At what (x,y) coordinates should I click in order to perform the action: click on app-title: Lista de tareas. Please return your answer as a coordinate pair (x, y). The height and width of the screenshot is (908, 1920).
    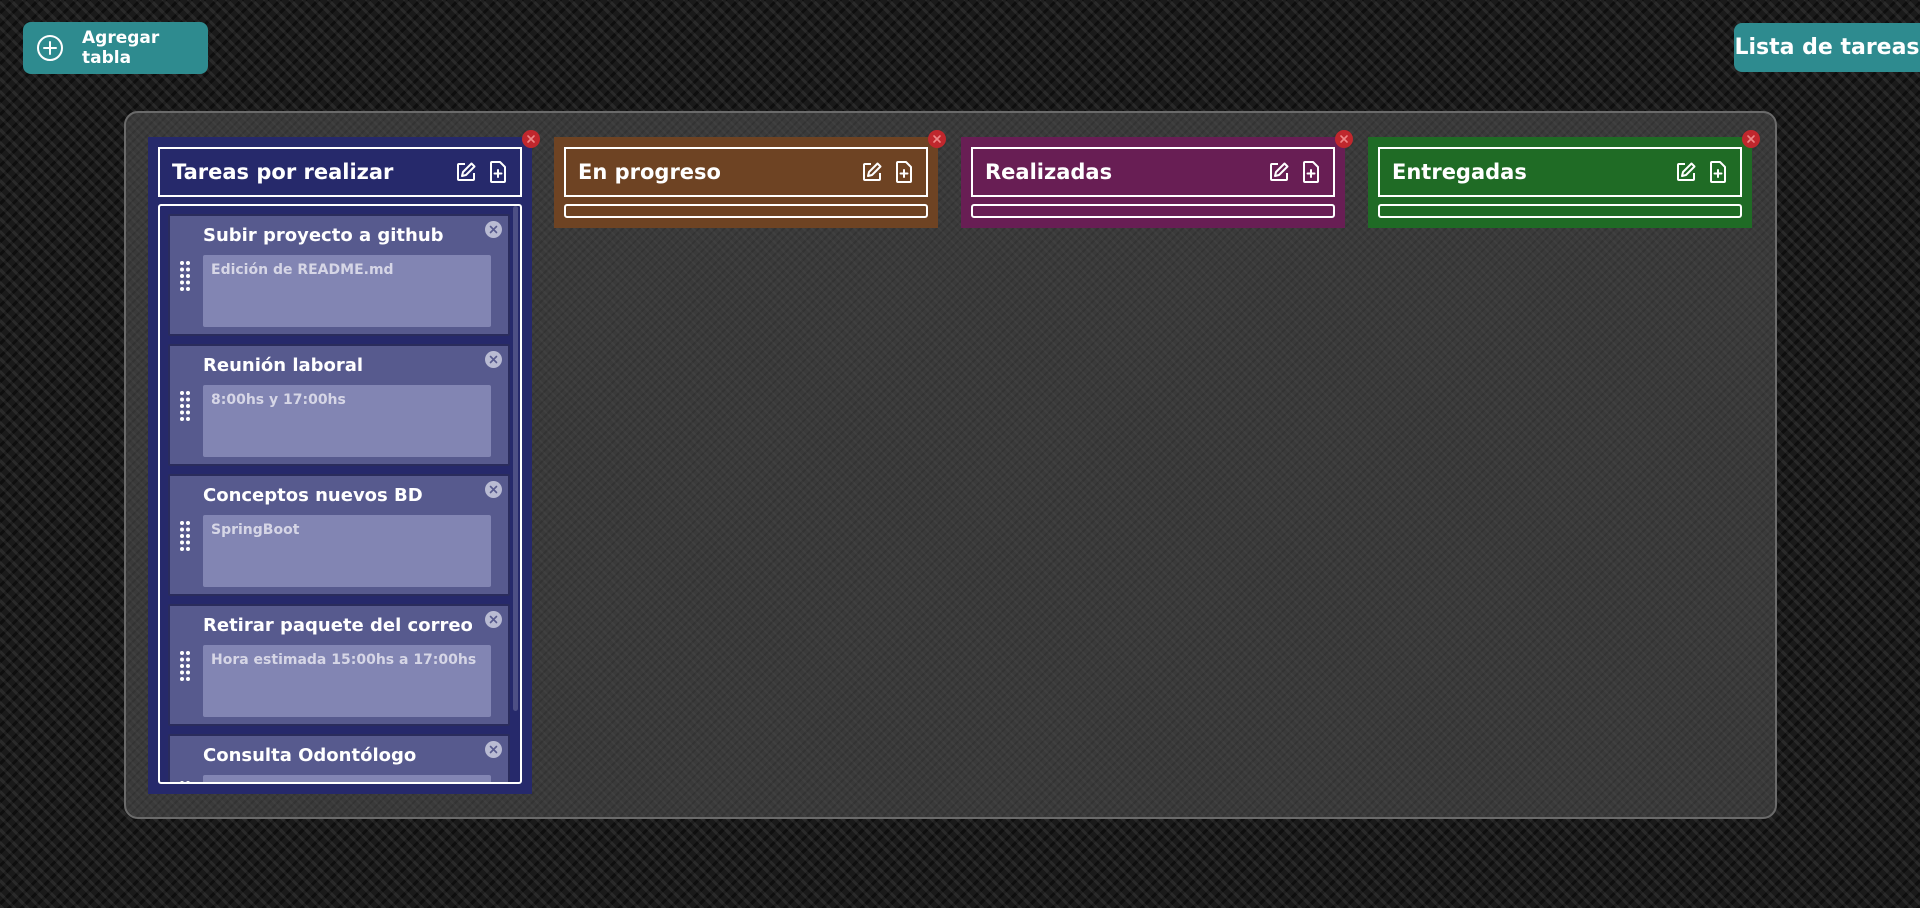
    Looking at the image, I should click on (1827, 47).